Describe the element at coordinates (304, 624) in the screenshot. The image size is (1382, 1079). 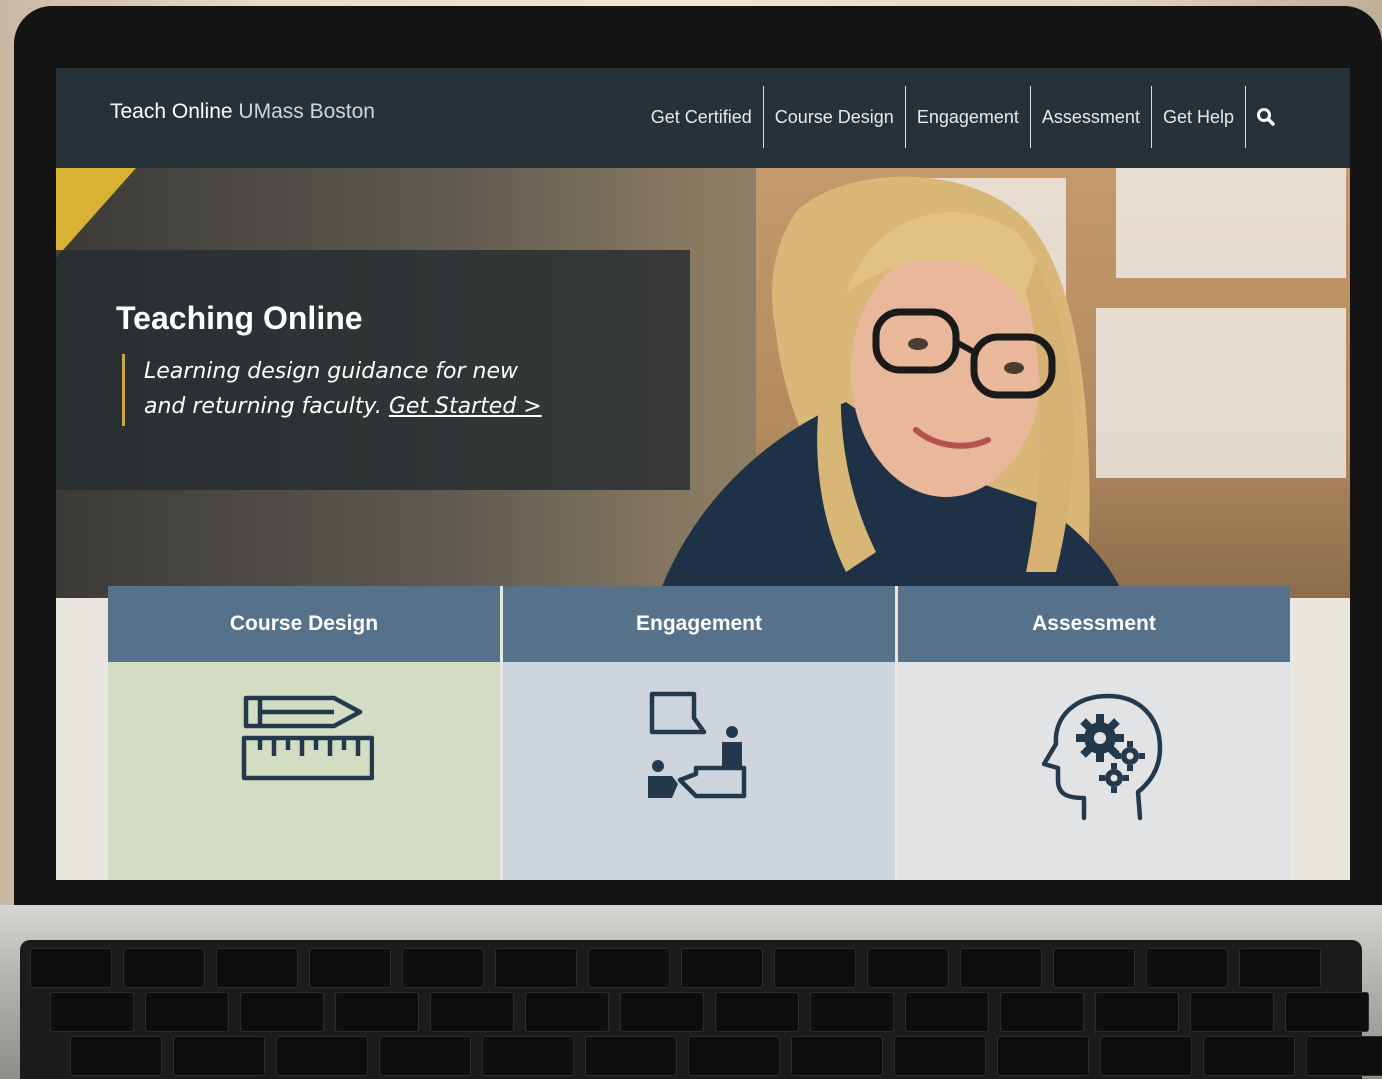
I see `card-title: Course Design` at that location.